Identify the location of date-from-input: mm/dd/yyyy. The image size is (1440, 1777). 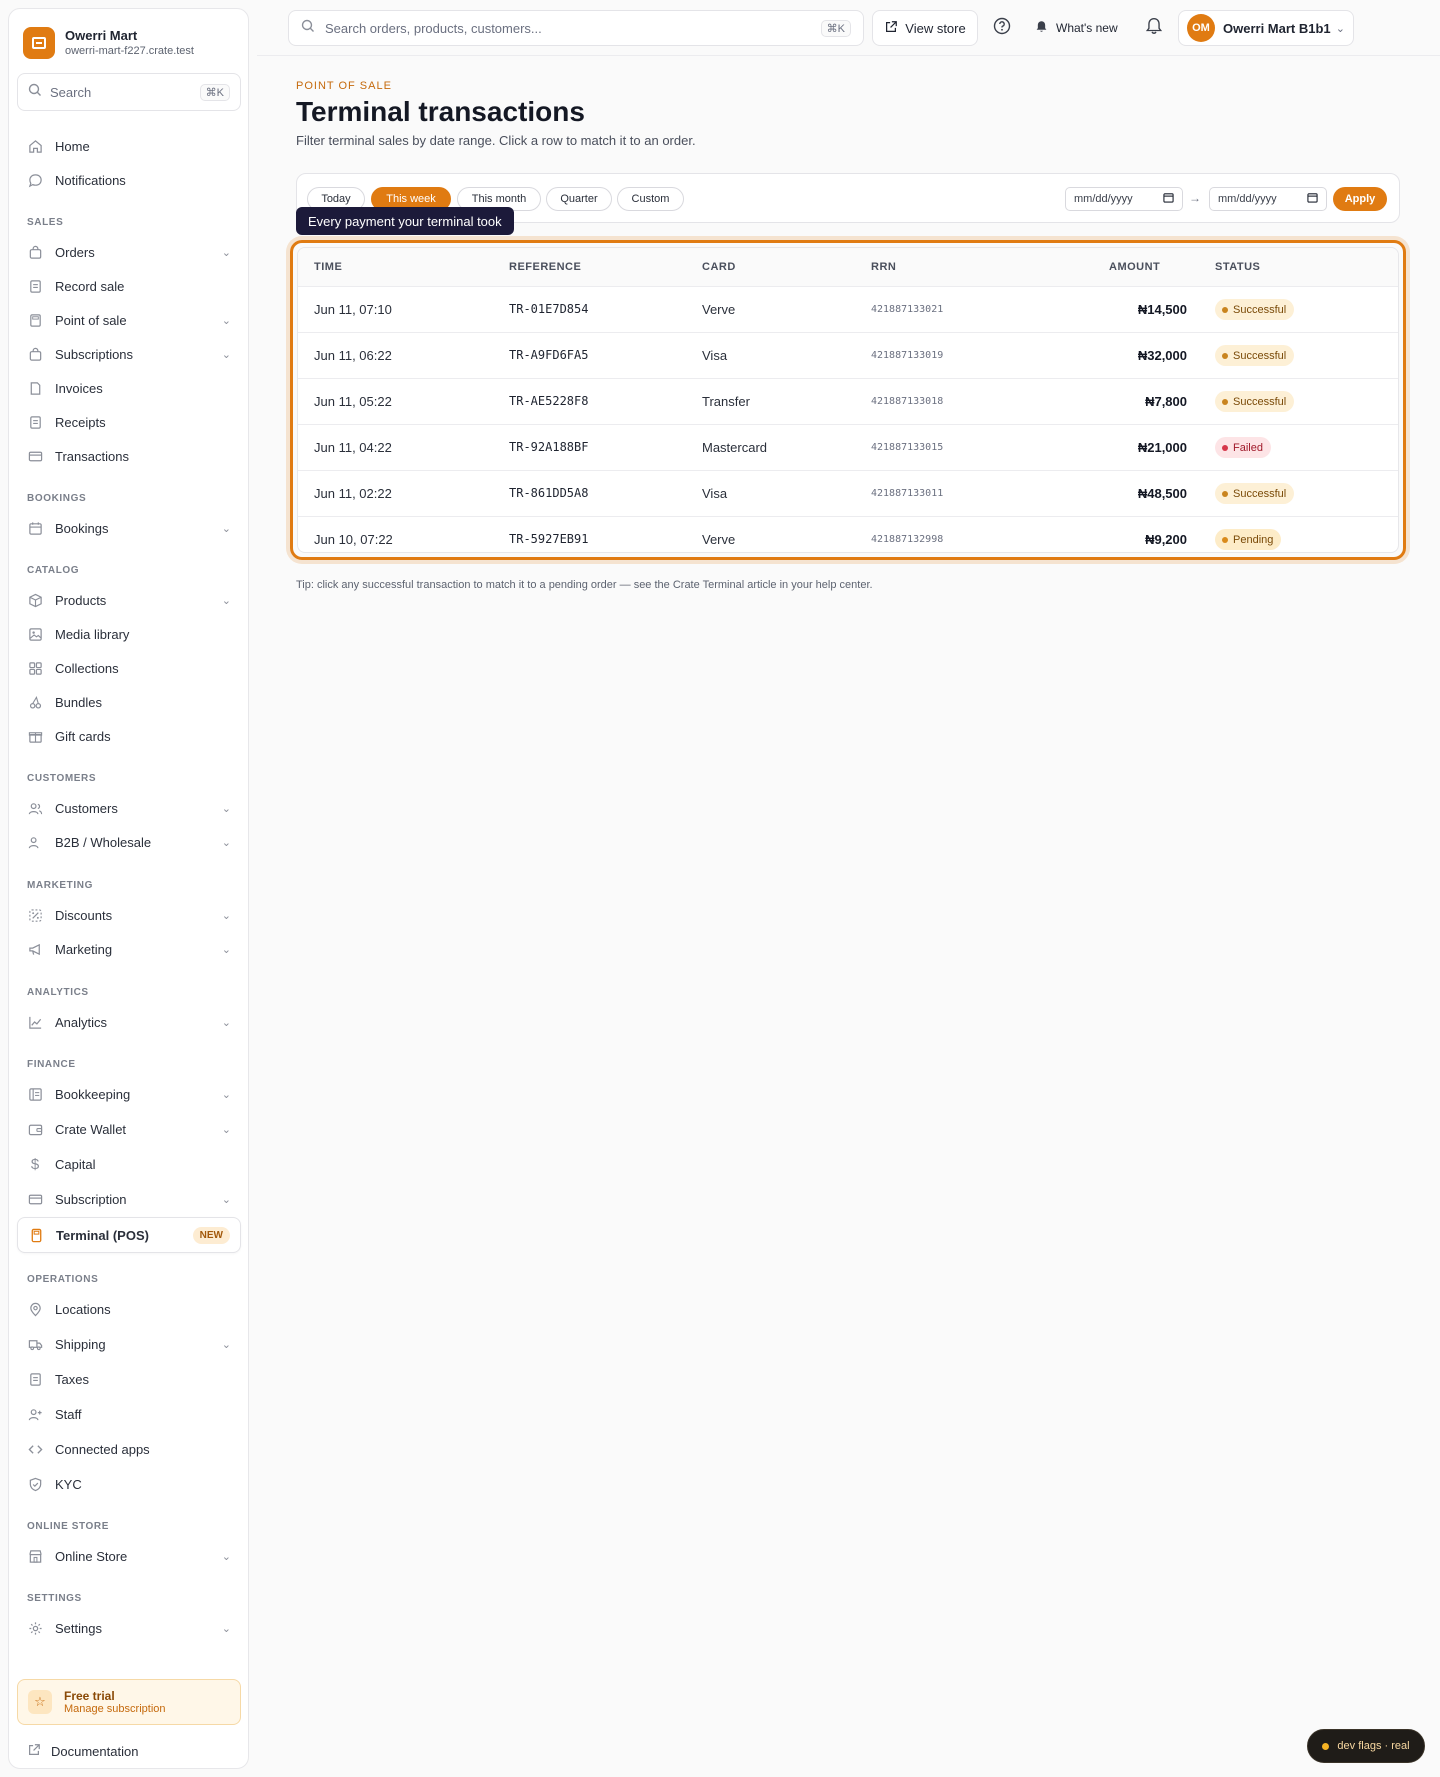
(1124, 199).